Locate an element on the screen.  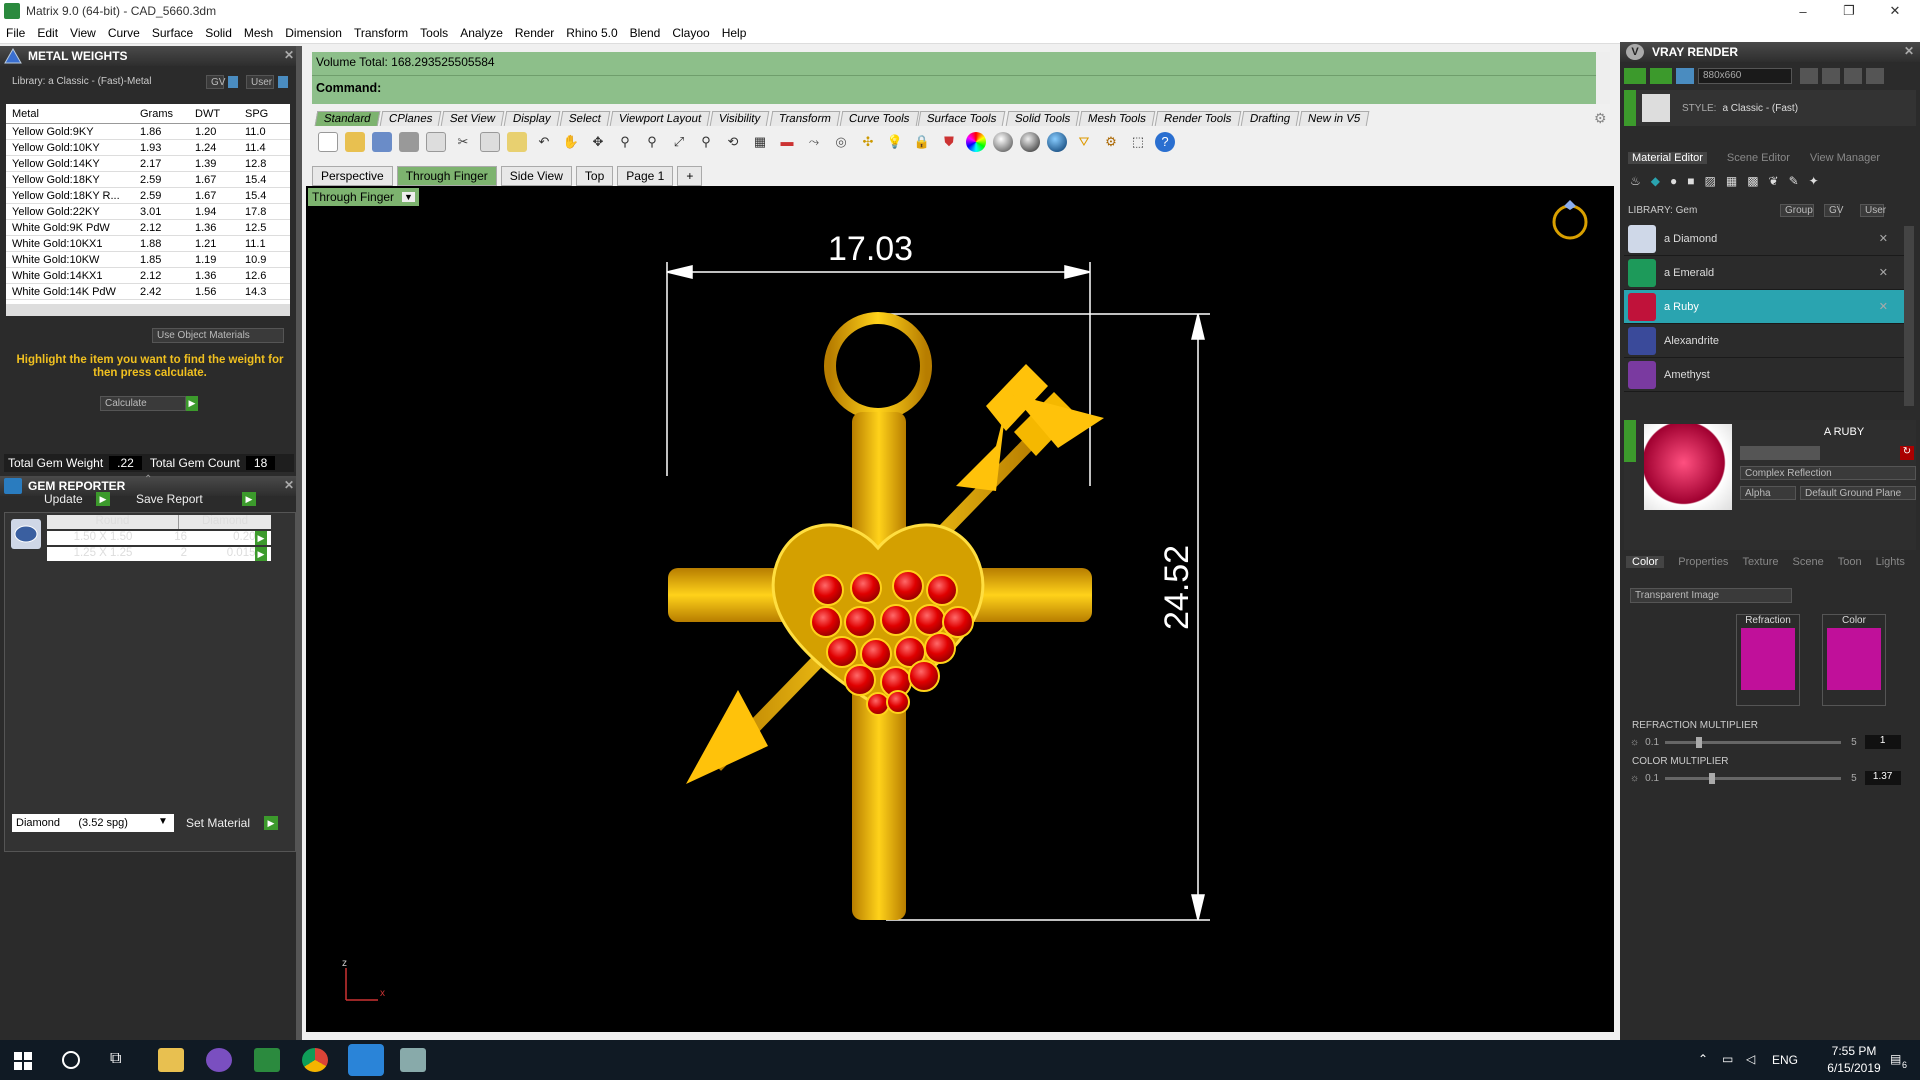
pan-hand-icon: ✋ is located at coordinates (571, 142).